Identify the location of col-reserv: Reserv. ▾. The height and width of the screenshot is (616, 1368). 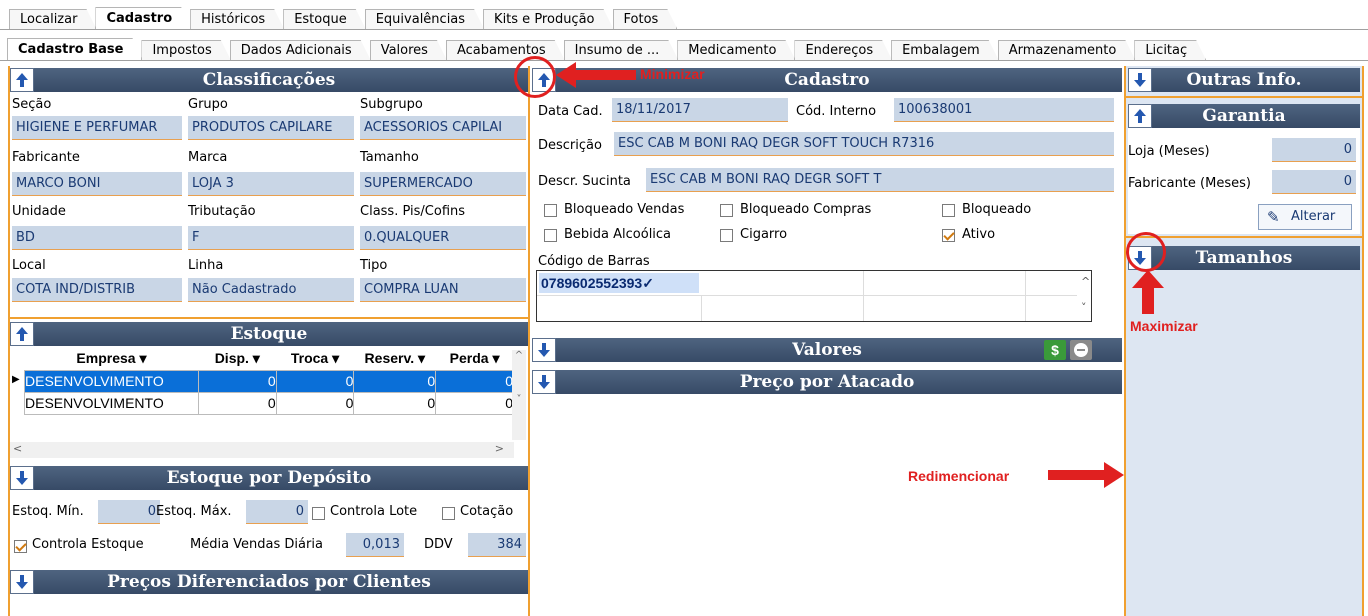
(395, 359).